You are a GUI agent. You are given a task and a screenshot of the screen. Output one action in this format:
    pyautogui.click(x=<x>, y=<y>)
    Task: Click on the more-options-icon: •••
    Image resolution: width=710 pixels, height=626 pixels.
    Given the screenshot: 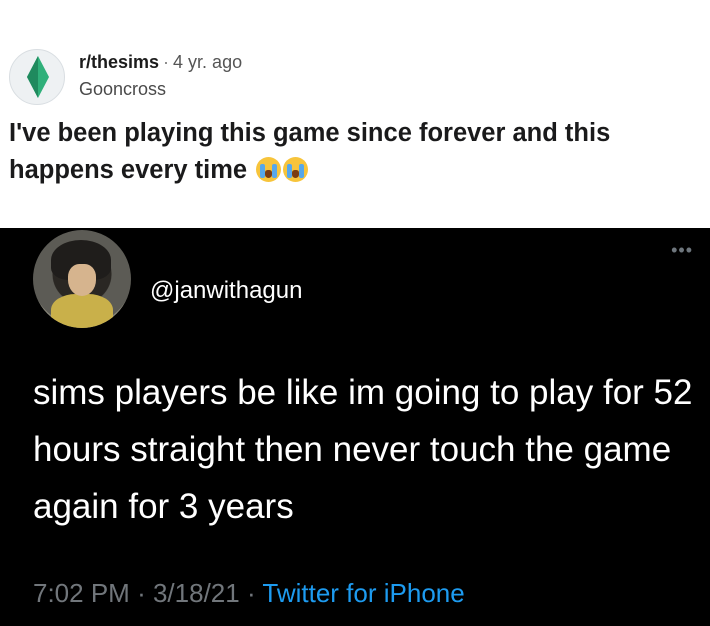 What is the action you would take?
    pyautogui.click(x=682, y=250)
    